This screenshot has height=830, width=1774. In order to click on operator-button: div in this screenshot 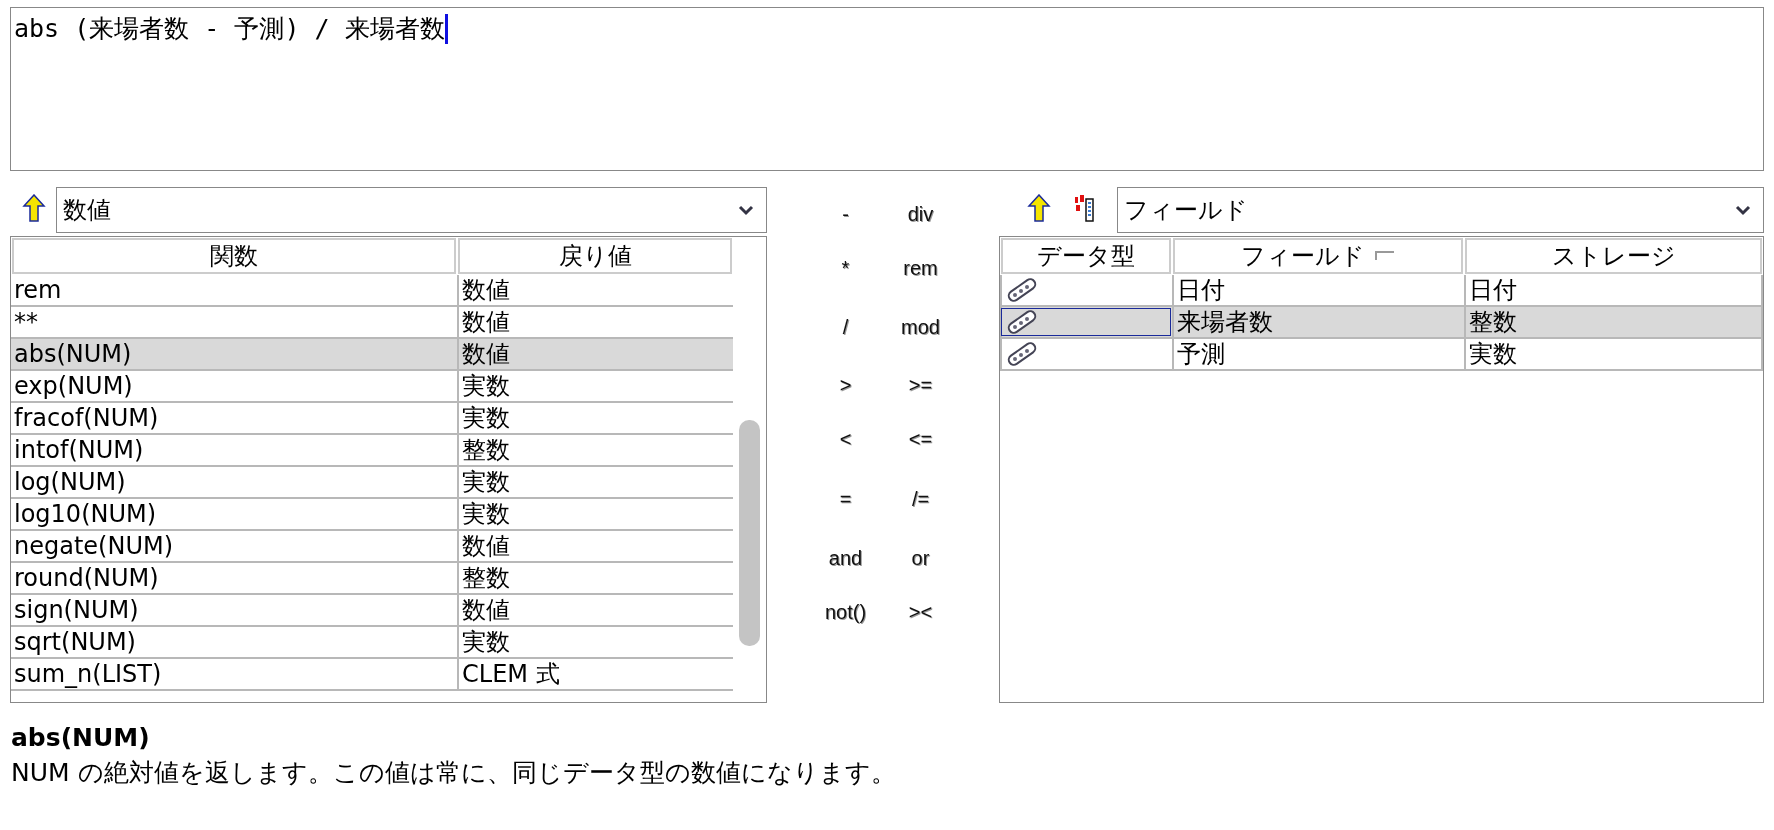, I will do `click(920, 214)`.